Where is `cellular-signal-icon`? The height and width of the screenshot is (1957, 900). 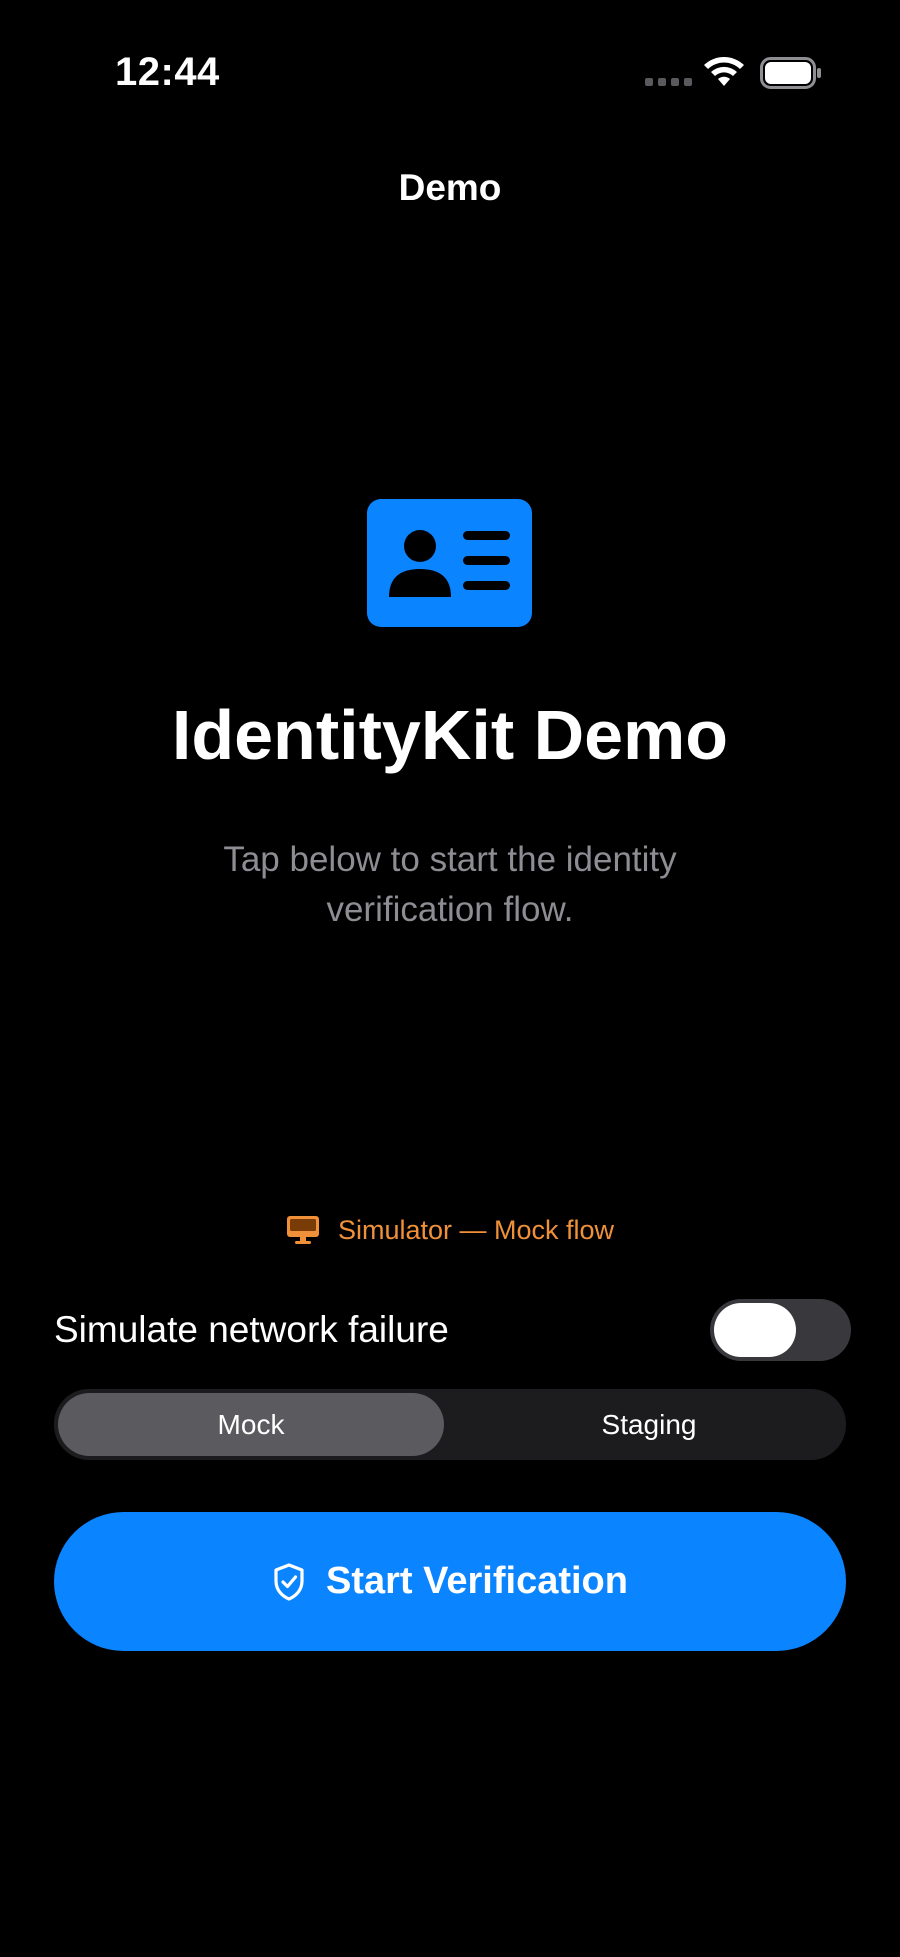
cellular-signal-icon is located at coordinates (668, 82).